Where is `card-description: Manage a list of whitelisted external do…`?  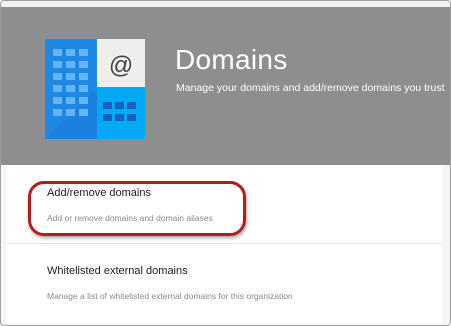
card-description: Manage a list of whitelisted external do… is located at coordinates (170, 296).